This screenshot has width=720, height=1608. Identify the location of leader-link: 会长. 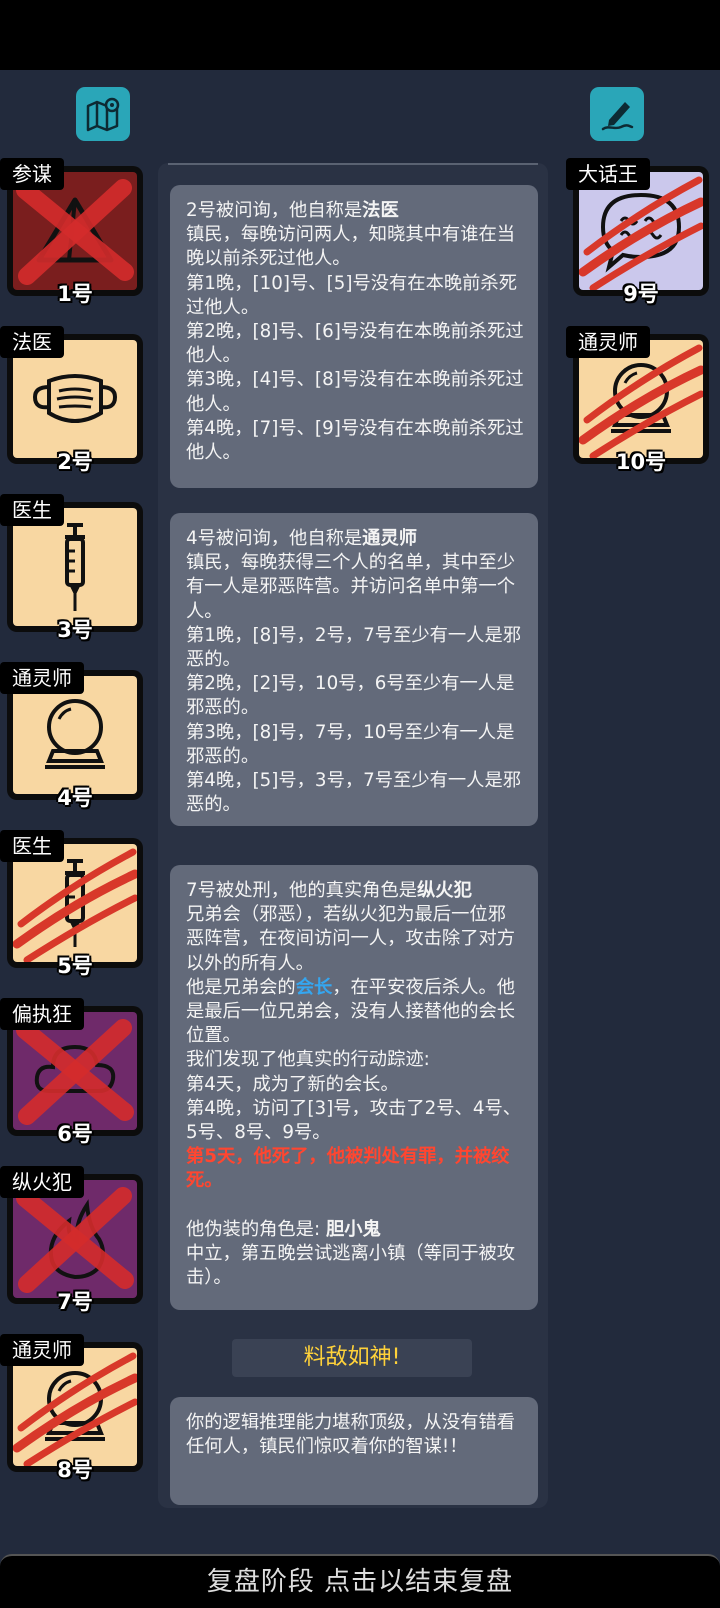
(314, 987).